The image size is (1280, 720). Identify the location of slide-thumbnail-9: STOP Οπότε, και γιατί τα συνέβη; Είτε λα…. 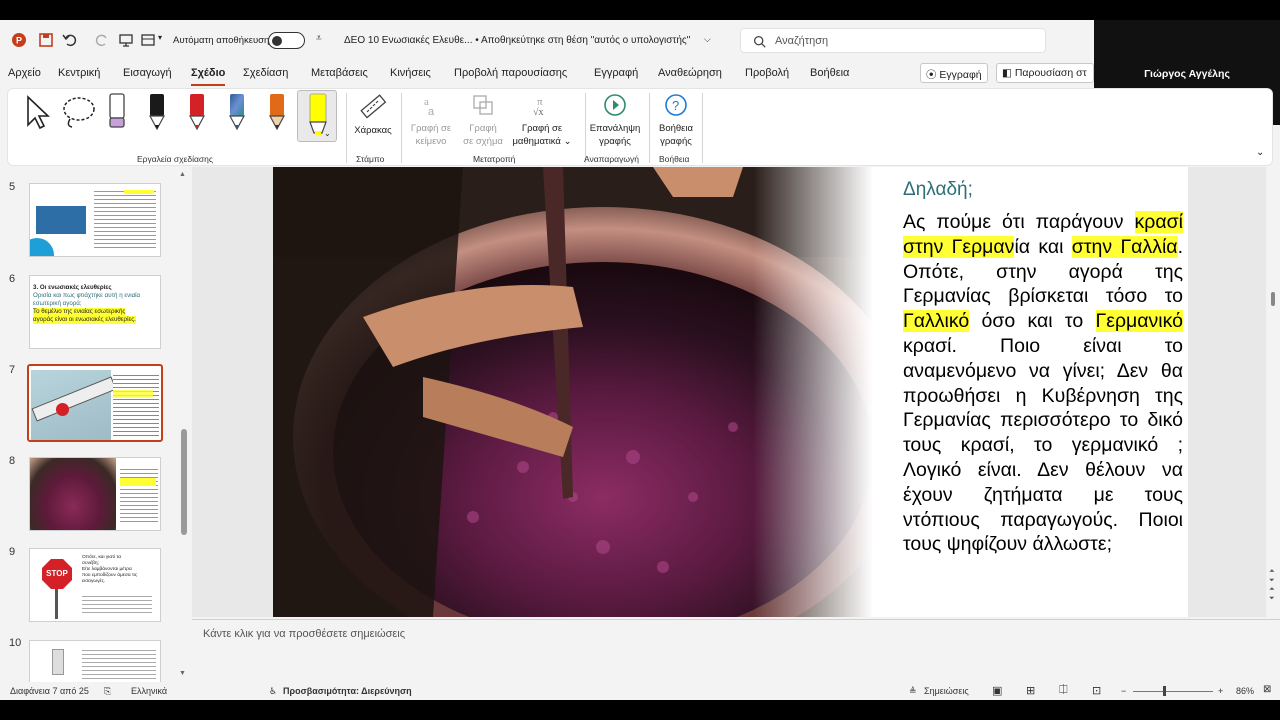
(95, 585).